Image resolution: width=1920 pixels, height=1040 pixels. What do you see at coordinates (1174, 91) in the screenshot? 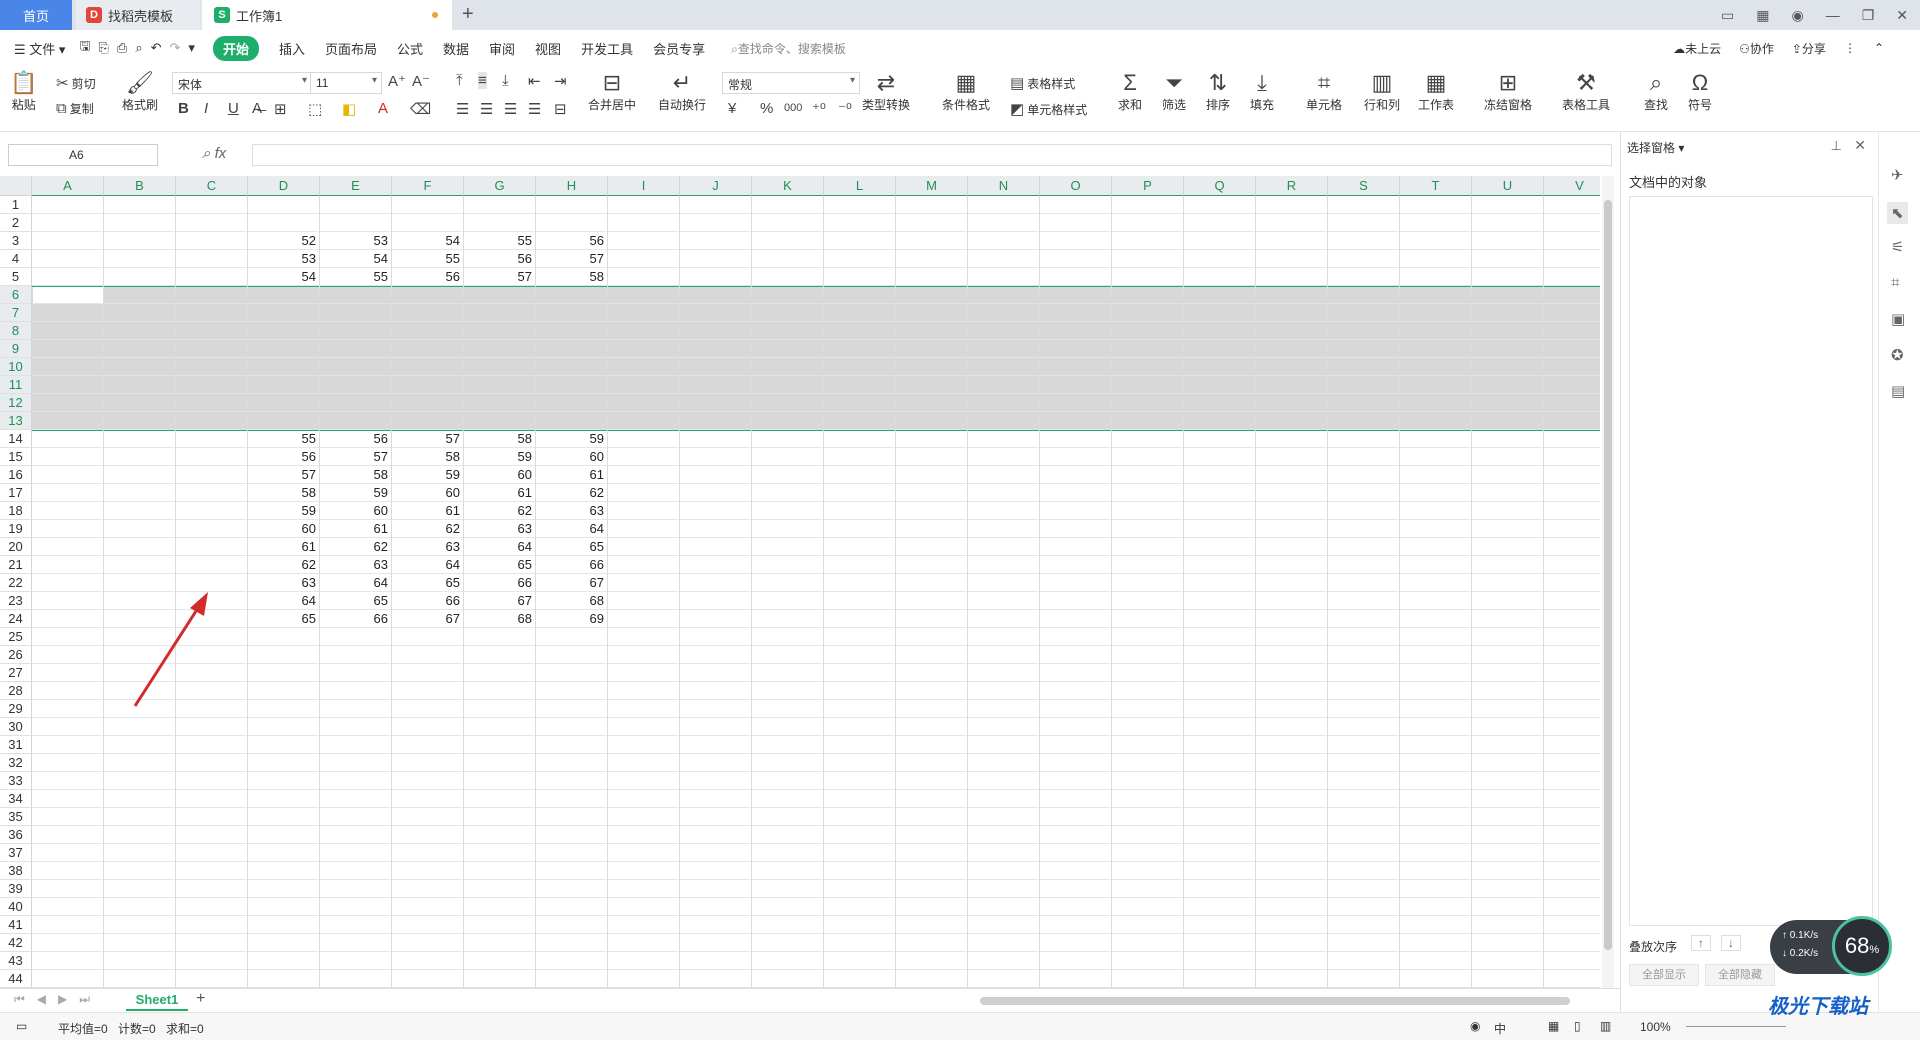
I see `filter-button: ⏷ 筛选` at bounding box center [1174, 91].